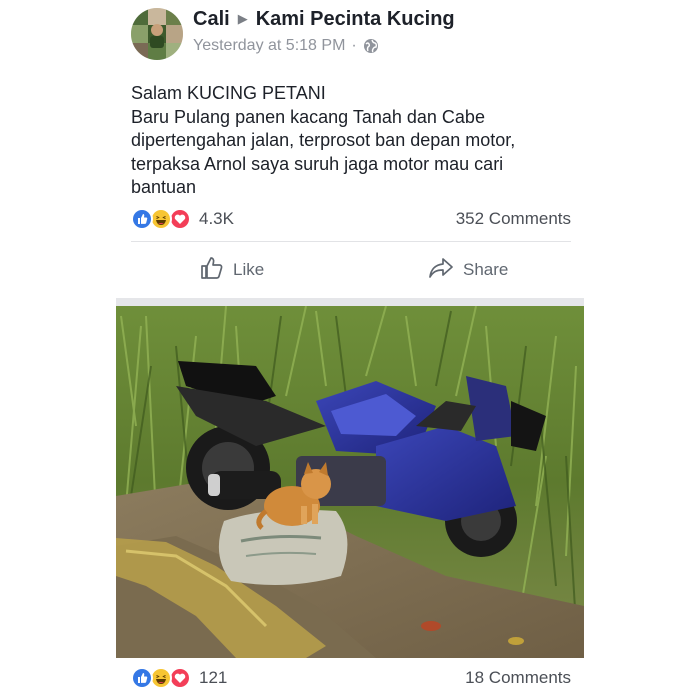 The width and height of the screenshot is (700, 700). I want to click on comment-count: 352 Comments, so click(513, 219).